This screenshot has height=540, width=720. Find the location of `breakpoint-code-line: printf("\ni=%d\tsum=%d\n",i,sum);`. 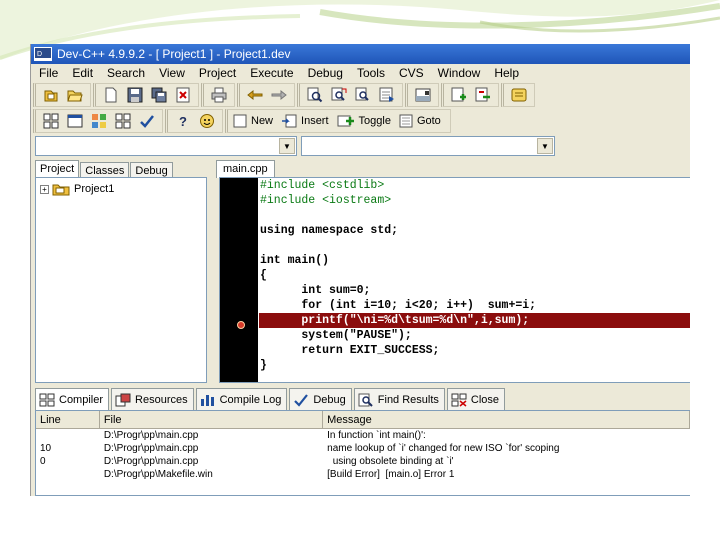

breakpoint-code-line: printf("\ni=%d\tsum=%d\n",i,sum); is located at coordinates (474, 320).